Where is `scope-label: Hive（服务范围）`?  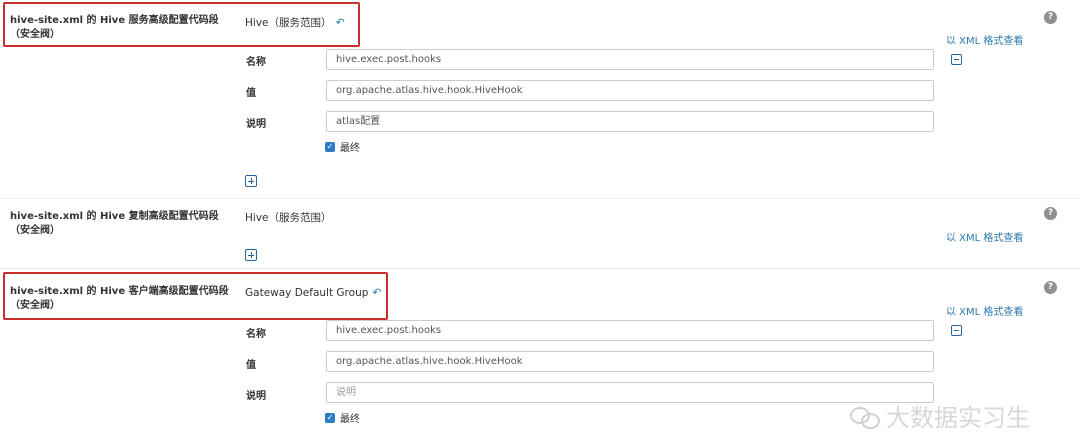
scope-label: Hive（服务范围） is located at coordinates (288, 217).